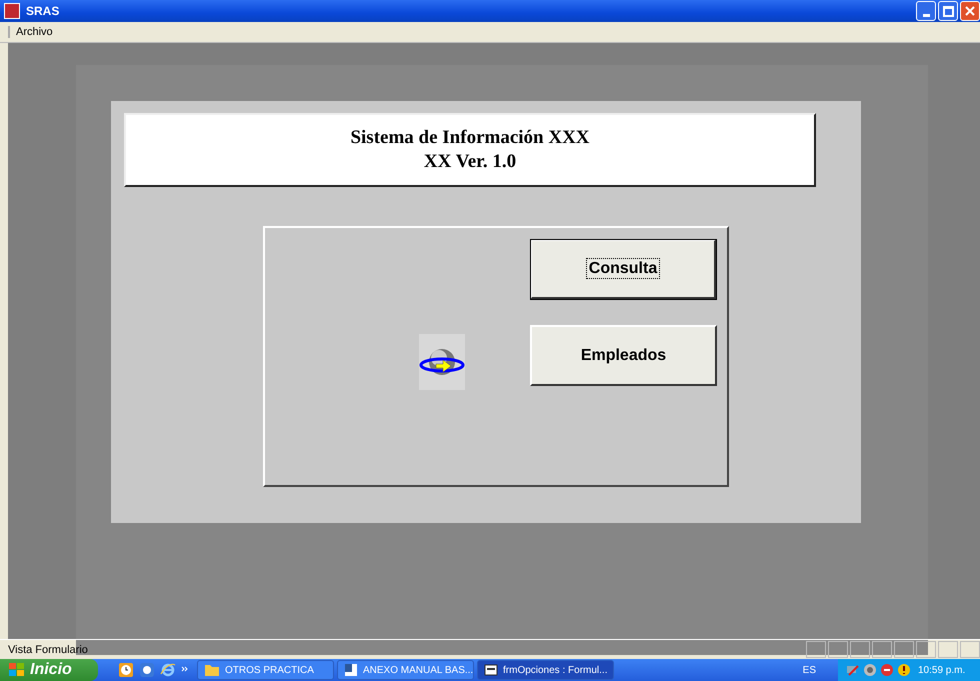  I want to click on window-title: SRAS, so click(43, 11).